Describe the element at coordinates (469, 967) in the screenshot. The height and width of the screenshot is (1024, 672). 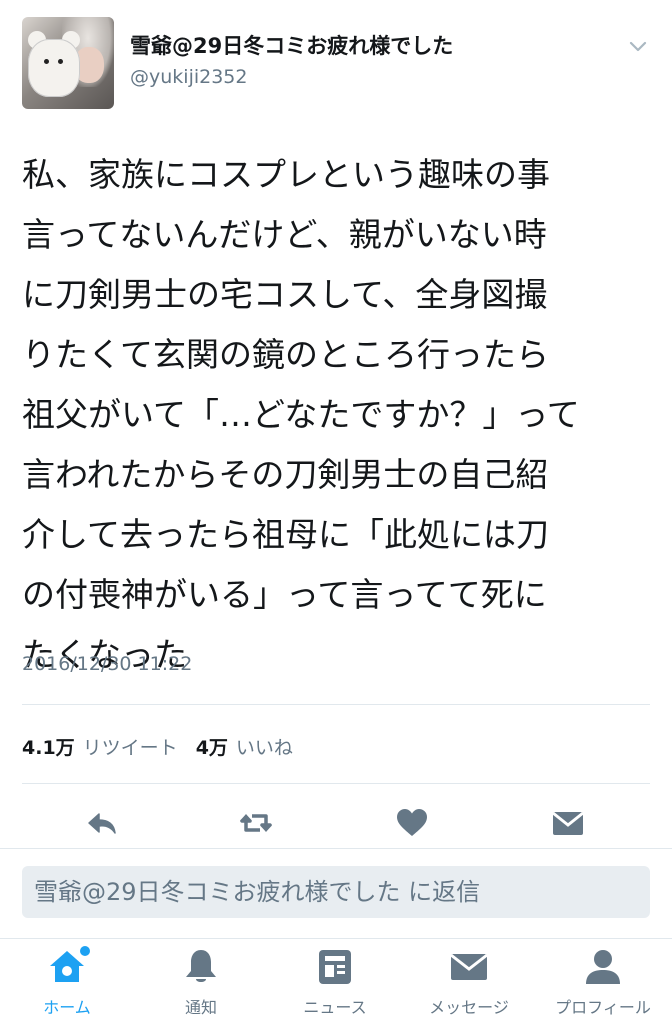
I see `envelope-icon` at that location.